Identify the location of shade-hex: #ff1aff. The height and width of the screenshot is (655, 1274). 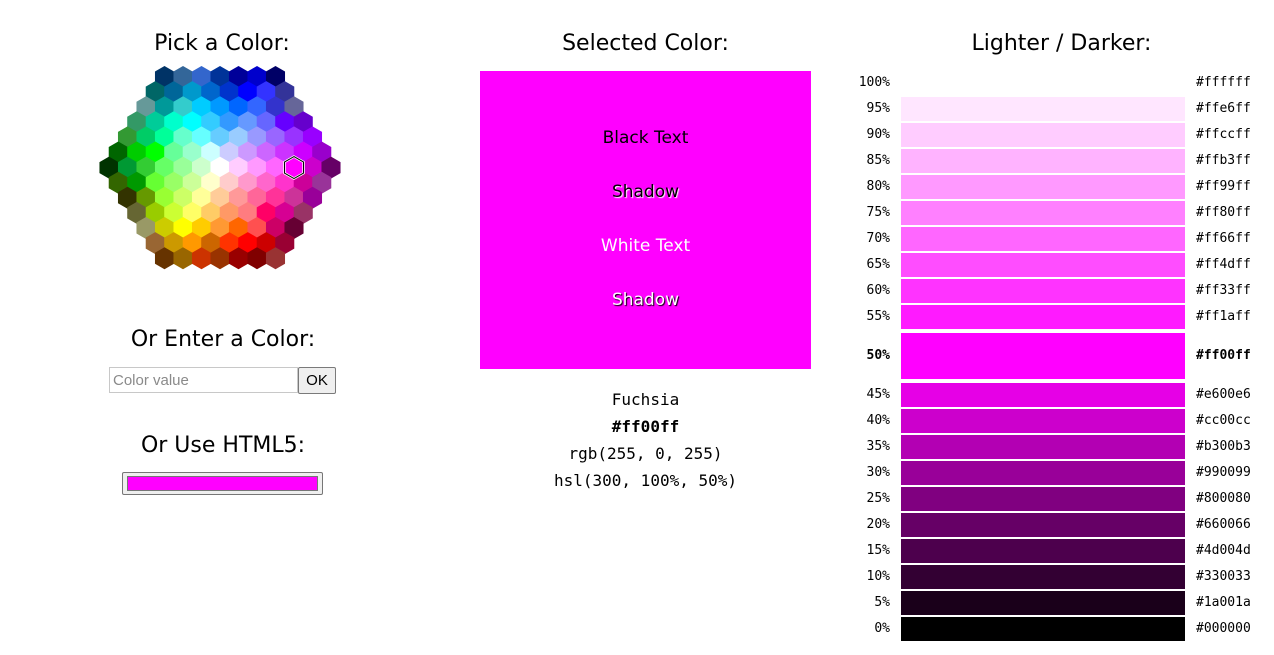
(1223, 316).